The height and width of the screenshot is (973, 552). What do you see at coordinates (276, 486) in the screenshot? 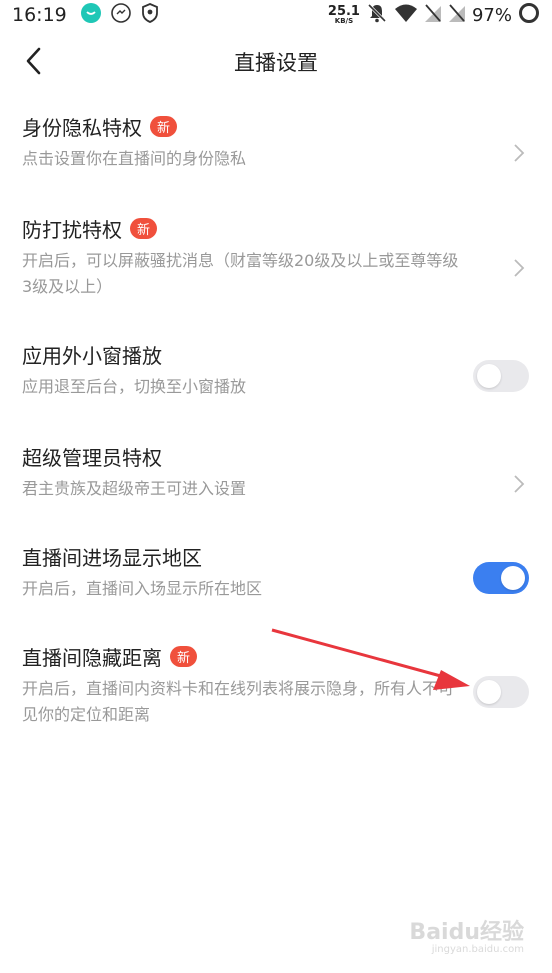
I see `setting-super-admin: 超级管理员特权 君主贵族及超级帝王可进入设置` at bounding box center [276, 486].